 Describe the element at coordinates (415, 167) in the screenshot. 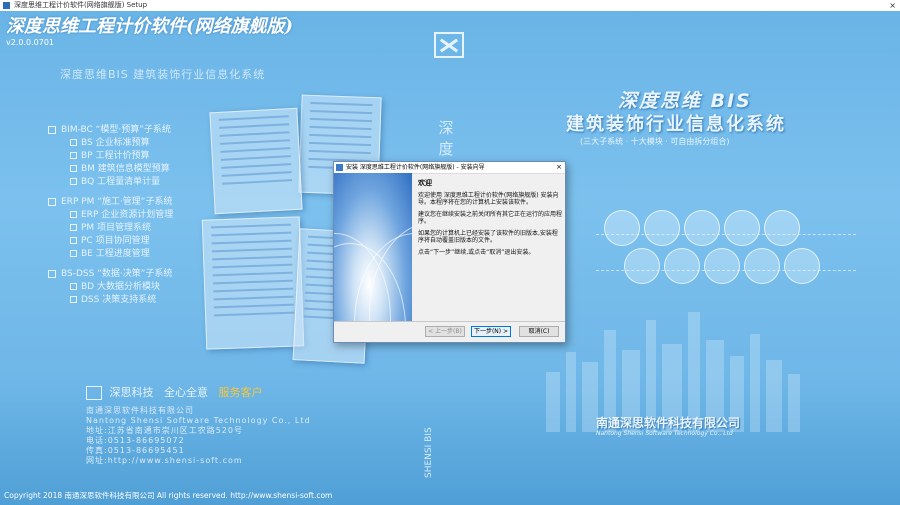

I see `dialog-title: 安装 深度思维工程计价软件(网络旗舰版) - 安装向导` at that location.